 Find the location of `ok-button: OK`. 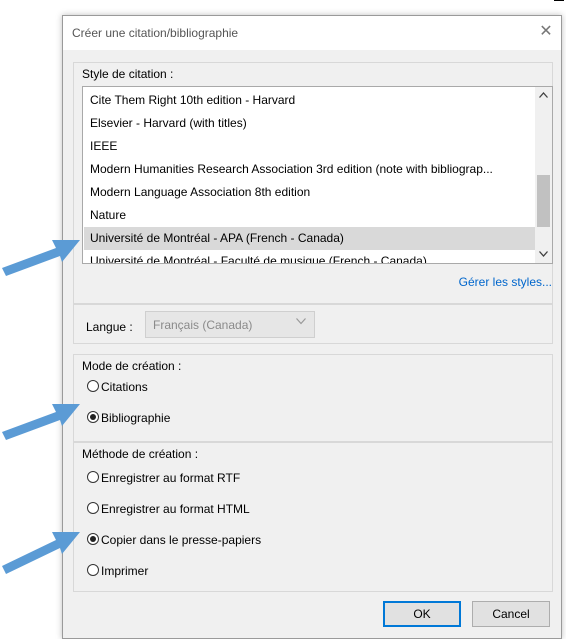

ok-button: OK is located at coordinates (422, 614).